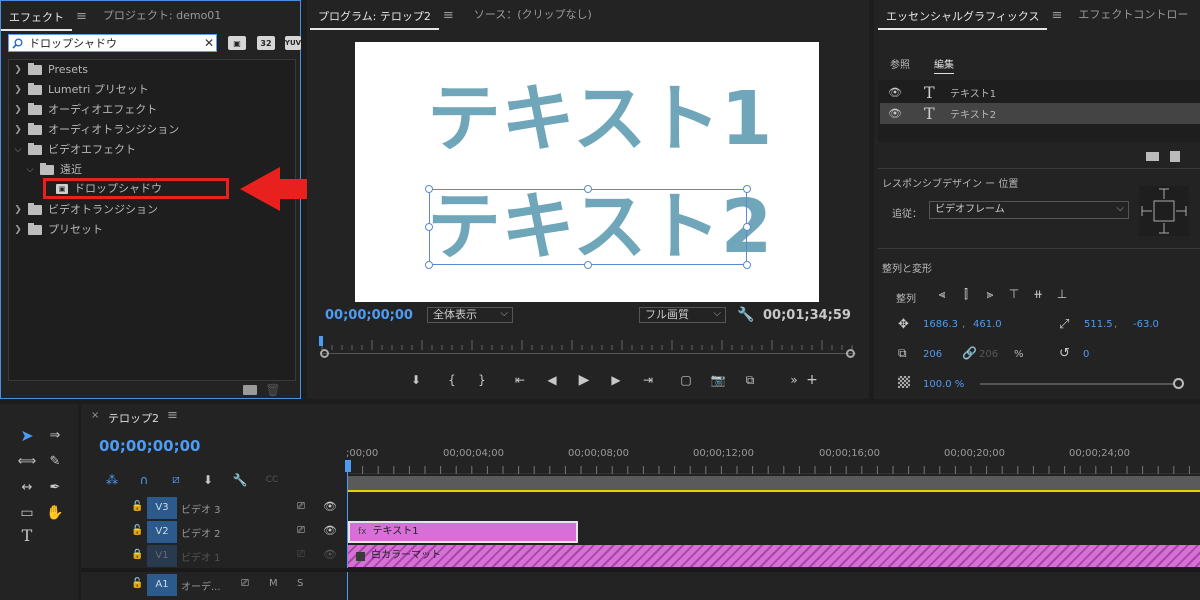 The height and width of the screenshot is (600, 1200). Describe the element at coordinates (1029, 210) in the screenshot. I see `follow-select: ビデオフレーム` at that location.